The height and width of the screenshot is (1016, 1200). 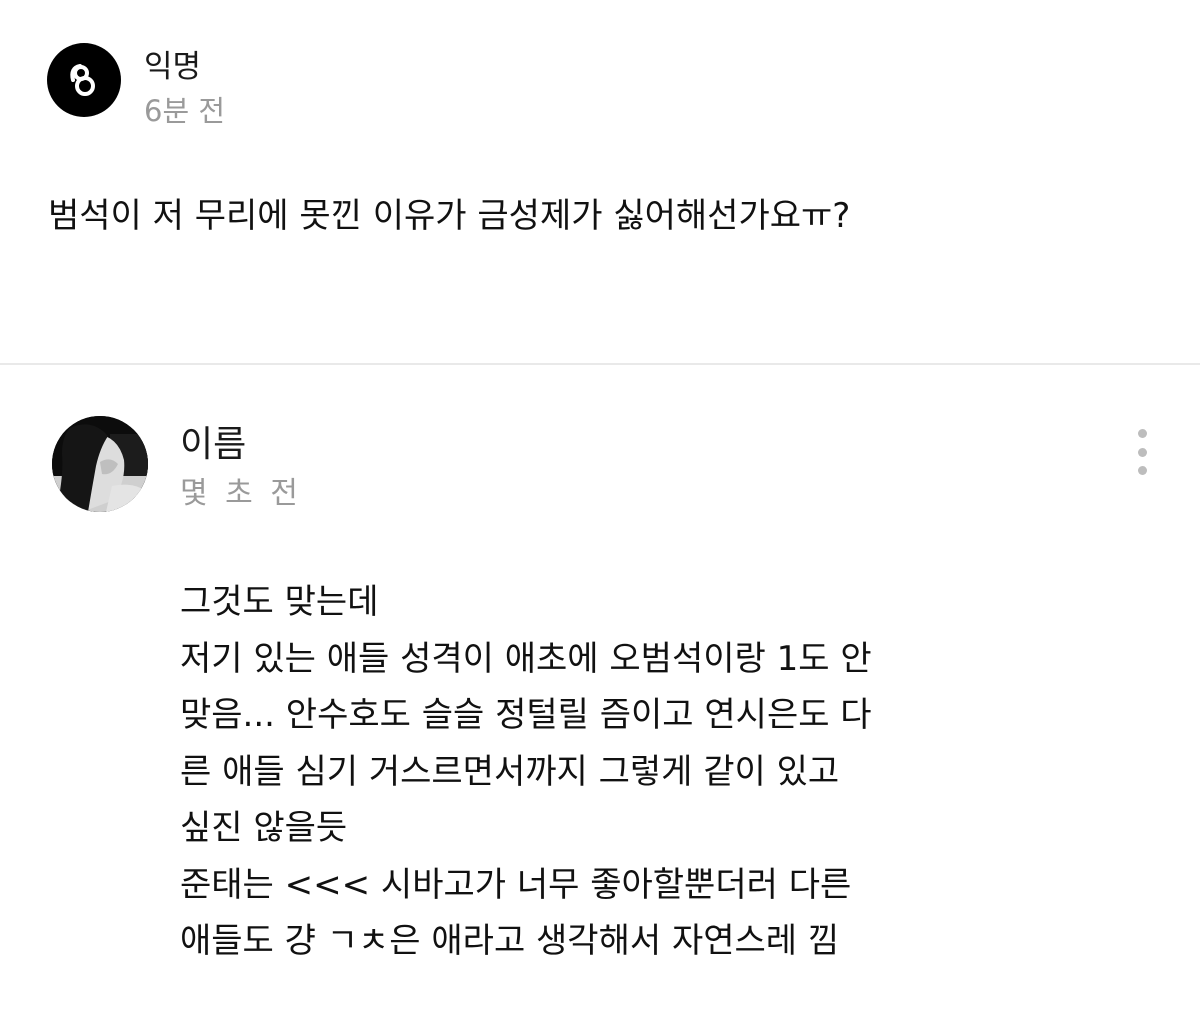 I want to click on comment-line: 맞음... 안수호도 슬슬 정털릴 즘이고 연시은도 다, so click(x=526, y=715).